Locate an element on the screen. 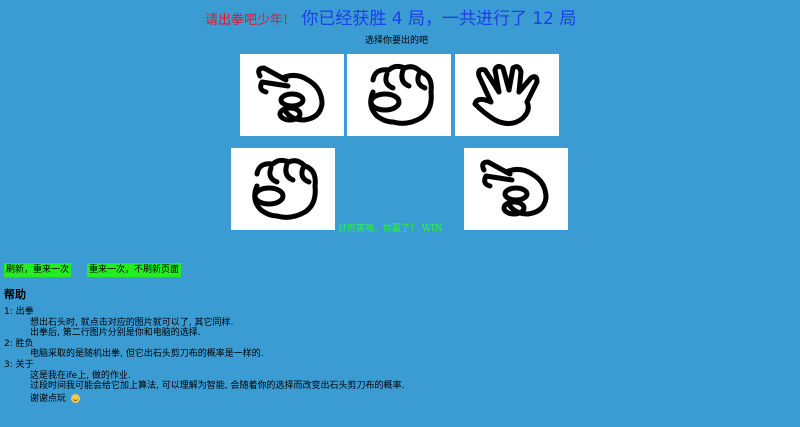 The height and width of the screenshot is (427, 800). paper-hand-icon is located at coordinates (506, 94).